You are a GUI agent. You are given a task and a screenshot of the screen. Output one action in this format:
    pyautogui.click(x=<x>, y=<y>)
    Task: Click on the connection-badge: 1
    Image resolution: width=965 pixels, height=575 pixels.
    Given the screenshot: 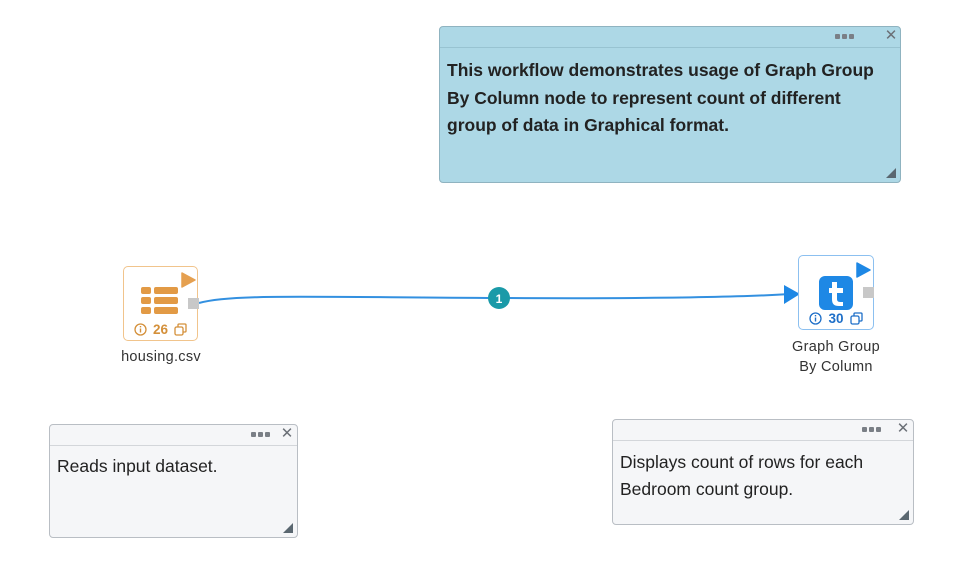 What is the action you would take?
    pyautogui.click(x=499, y=298)
    